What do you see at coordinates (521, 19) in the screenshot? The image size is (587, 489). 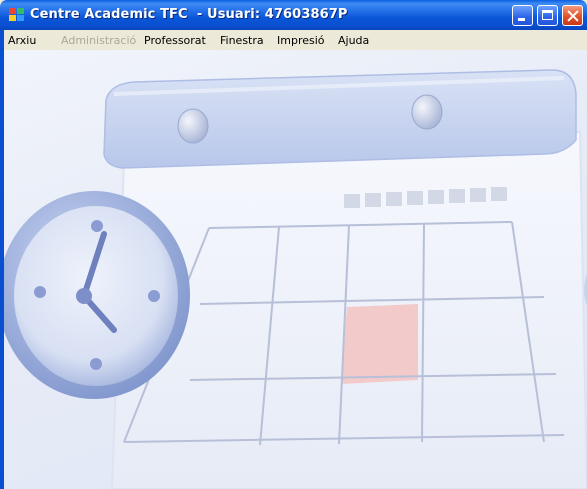 I see `minimize-icon` at bounding box center [521, 19].